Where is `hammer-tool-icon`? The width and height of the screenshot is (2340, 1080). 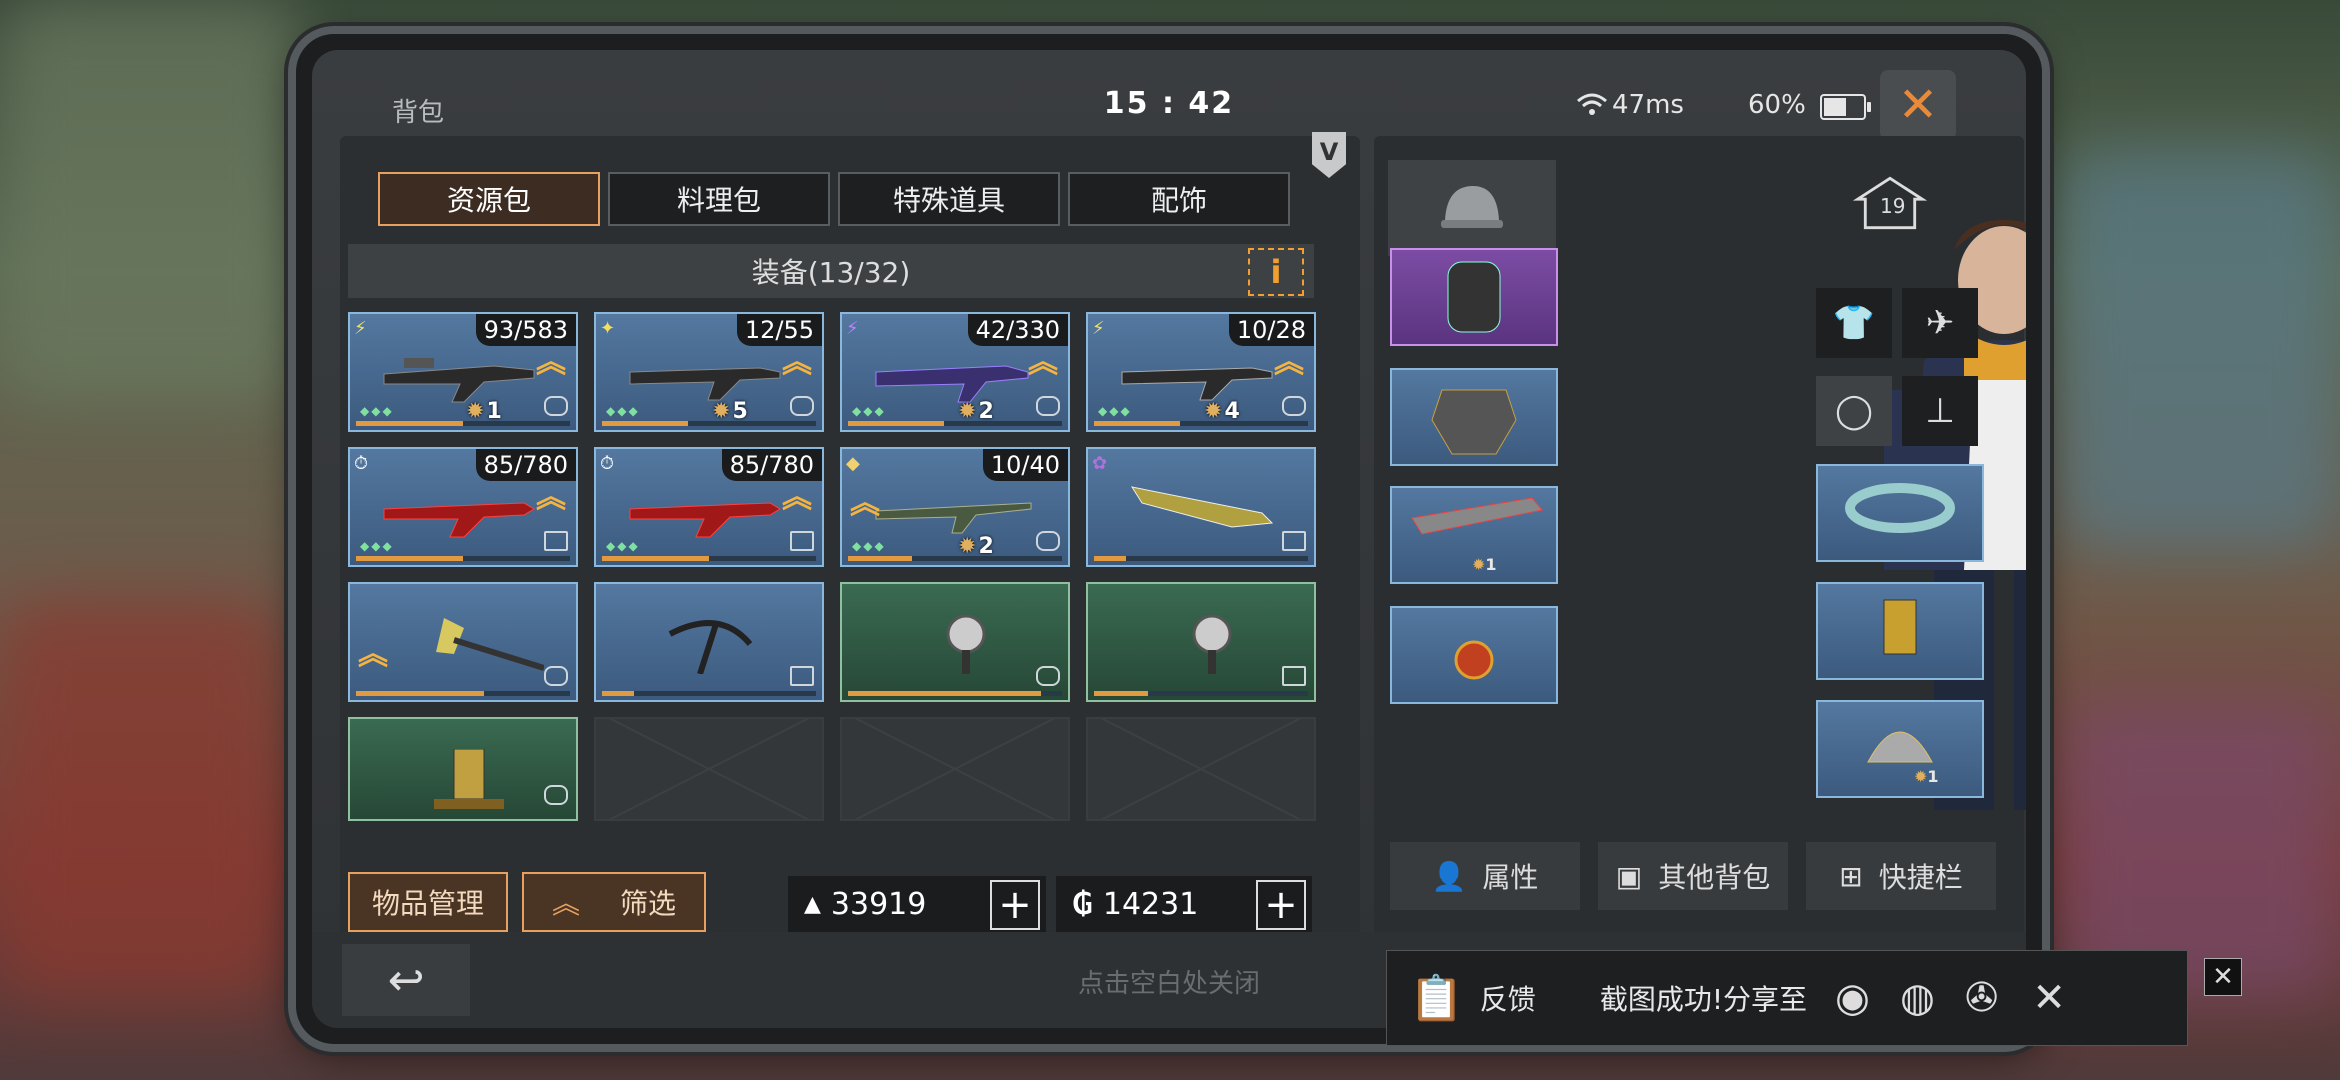
hammer-tool-icon is located at coordinates (469, 779).